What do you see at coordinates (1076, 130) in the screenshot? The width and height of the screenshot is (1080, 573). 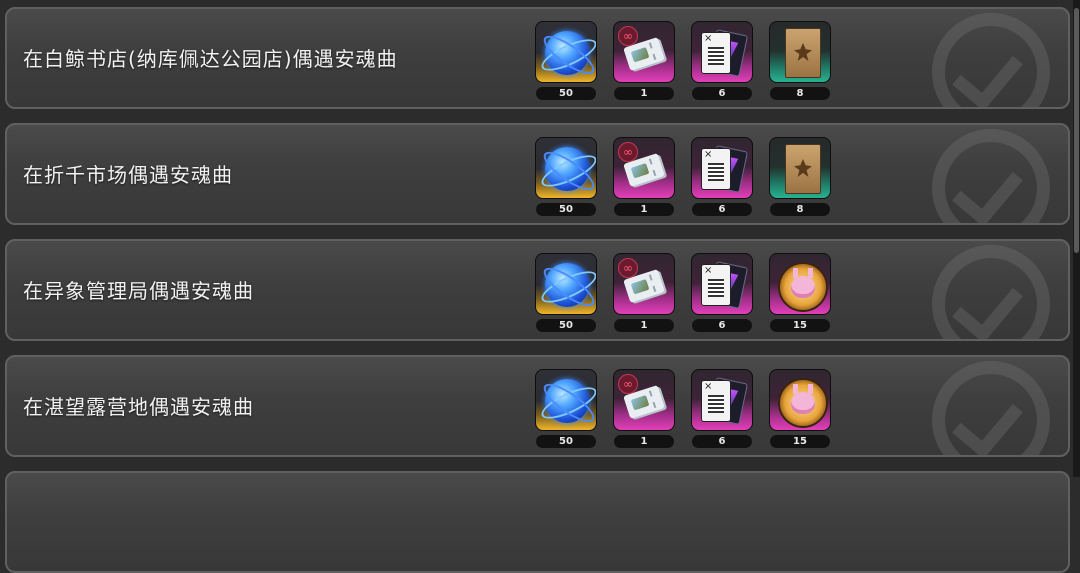 I see `scrollbar-thumb` at bounding box center [1076, 130].